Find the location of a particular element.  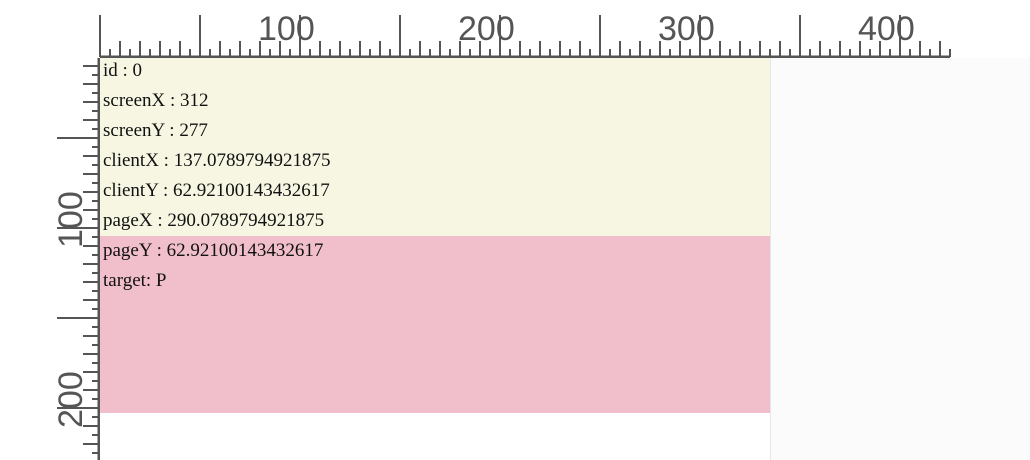

ruler-label-200: 200 is located at coordinates (486, 29).